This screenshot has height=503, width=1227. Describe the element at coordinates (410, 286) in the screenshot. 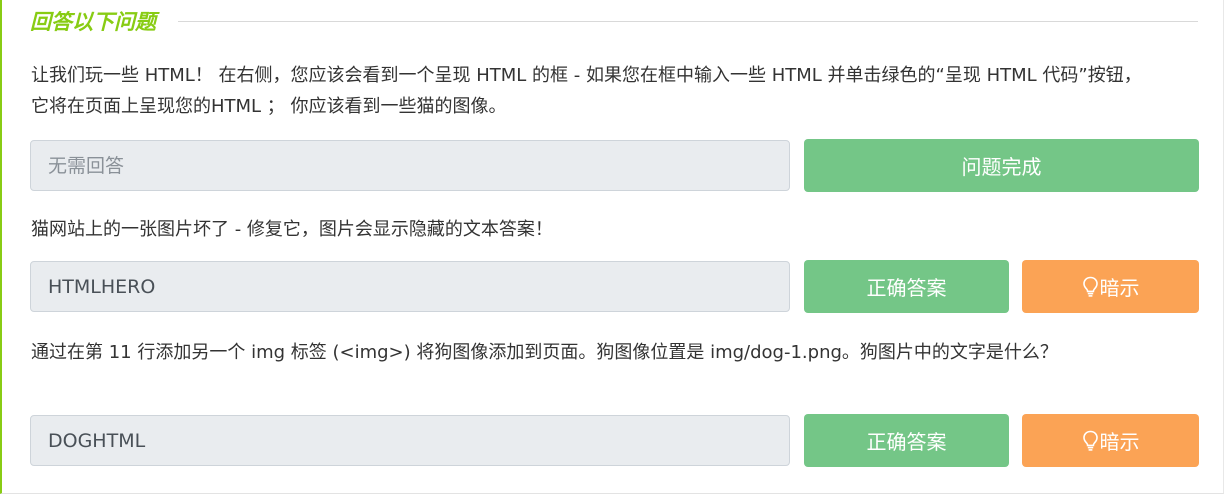

I see `question-2-answer-field` at that location.